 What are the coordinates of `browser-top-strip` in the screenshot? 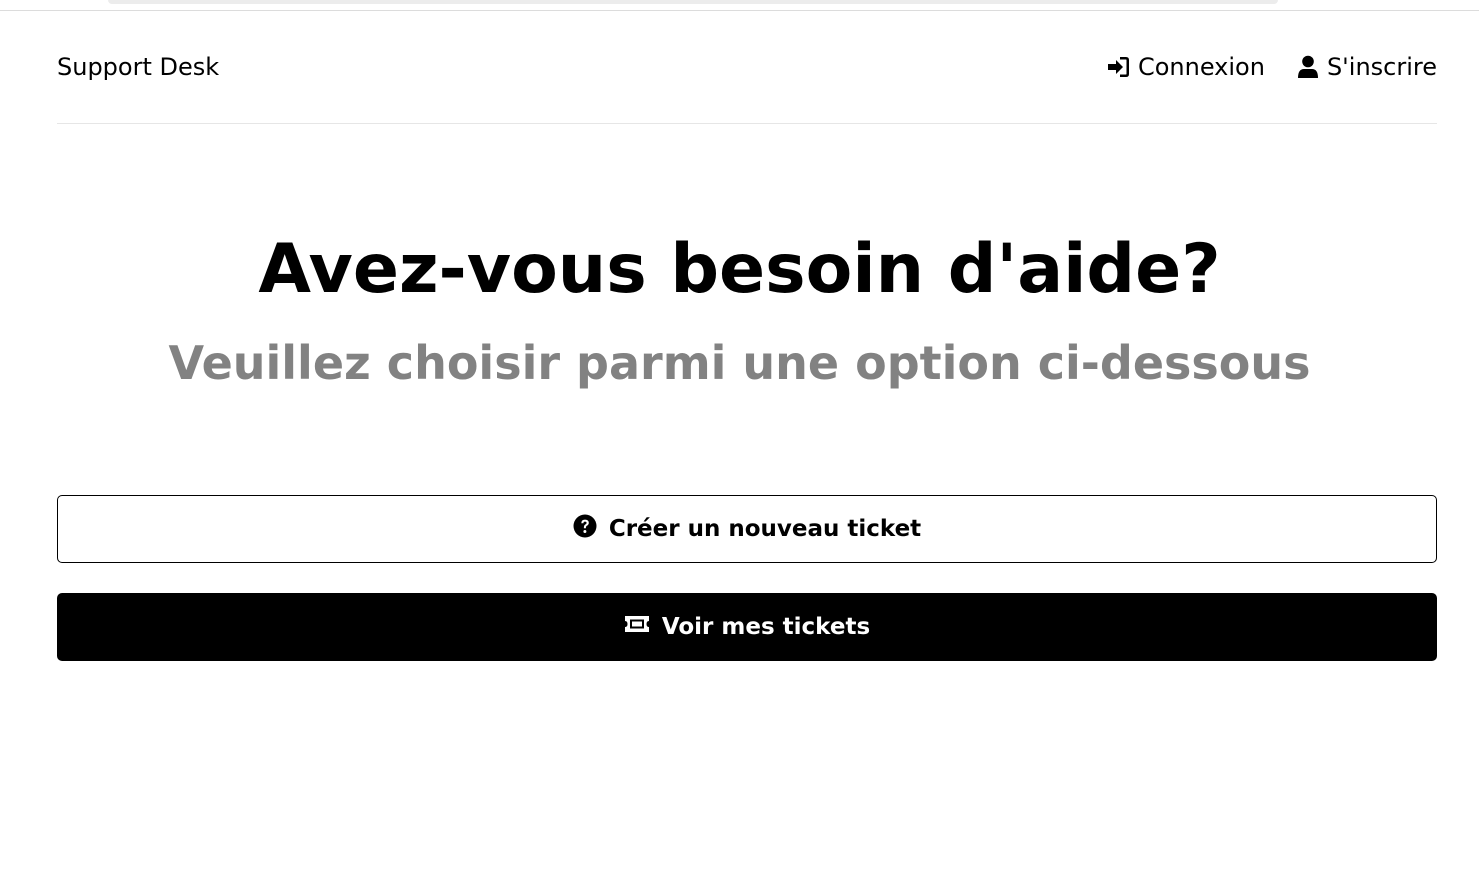 It's located at (739, 5).